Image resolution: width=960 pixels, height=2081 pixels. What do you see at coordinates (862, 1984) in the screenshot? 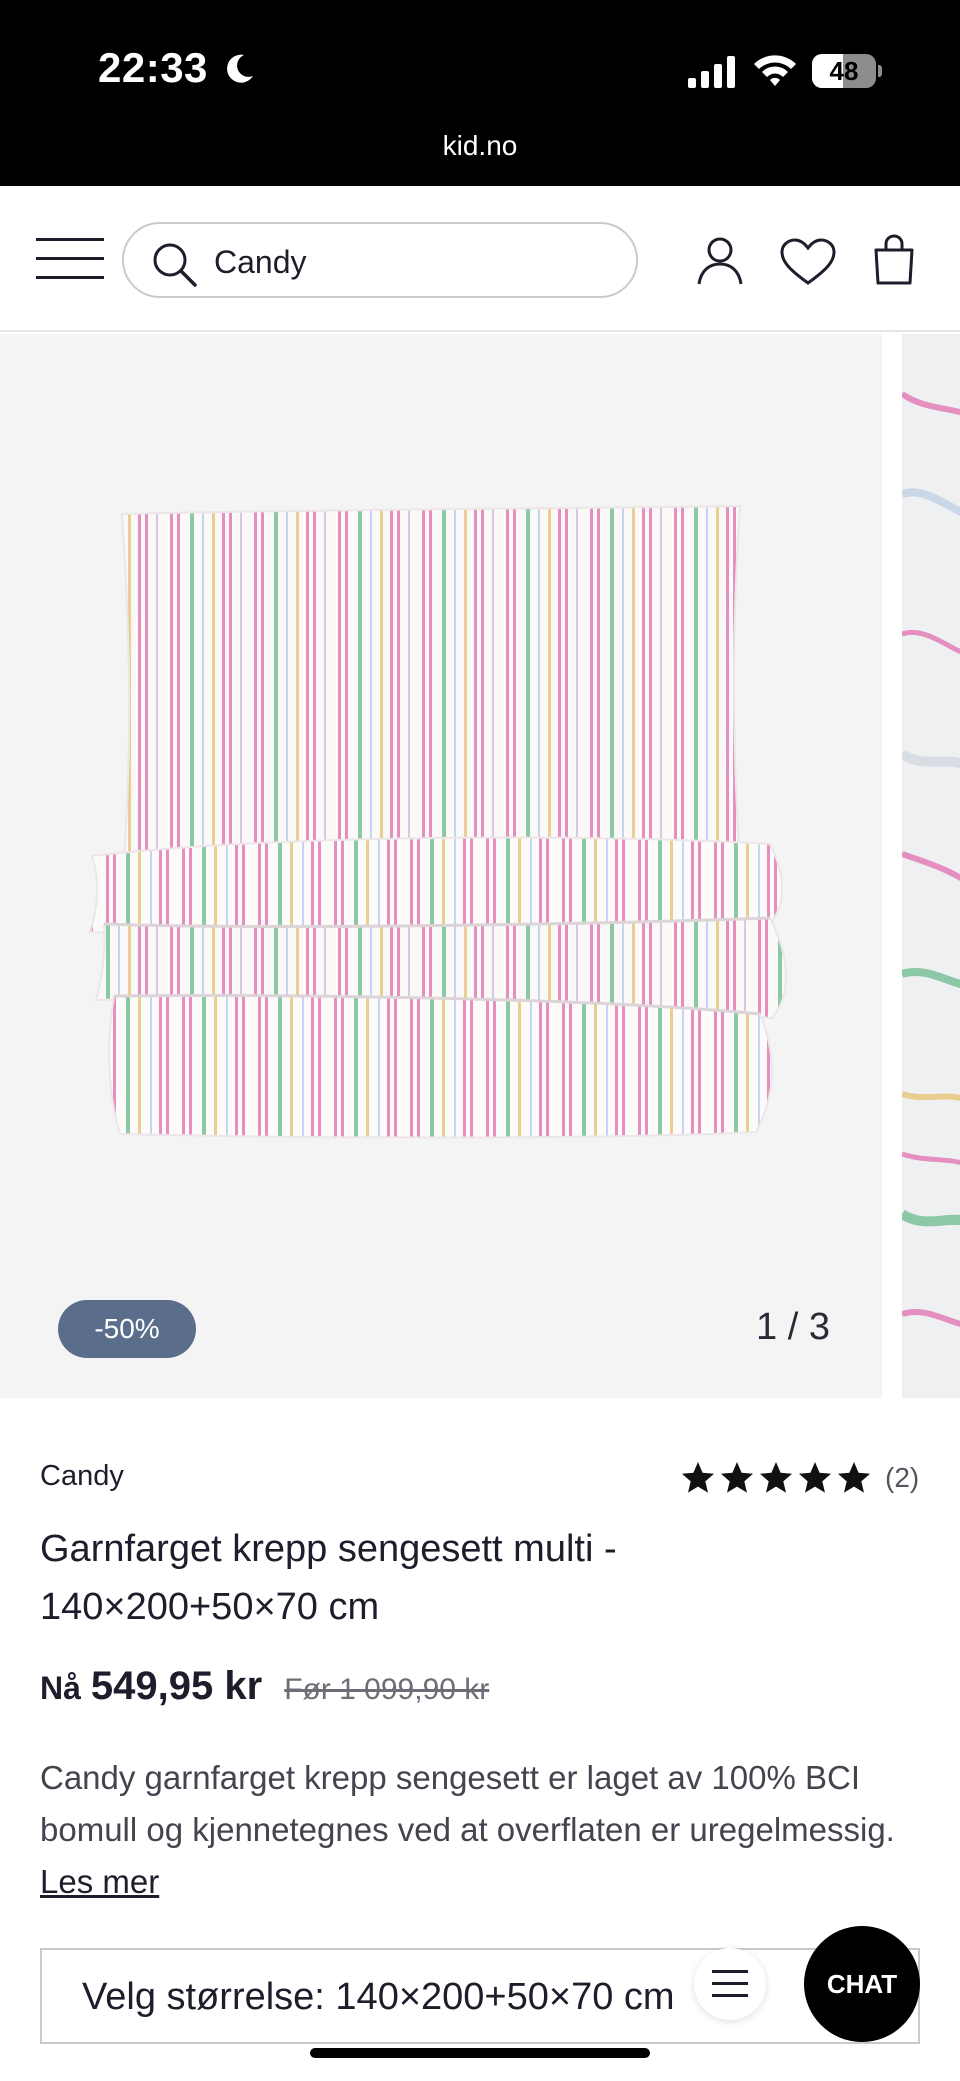
I see `chat-button: CHAT` at bounding box center [862, 1984].